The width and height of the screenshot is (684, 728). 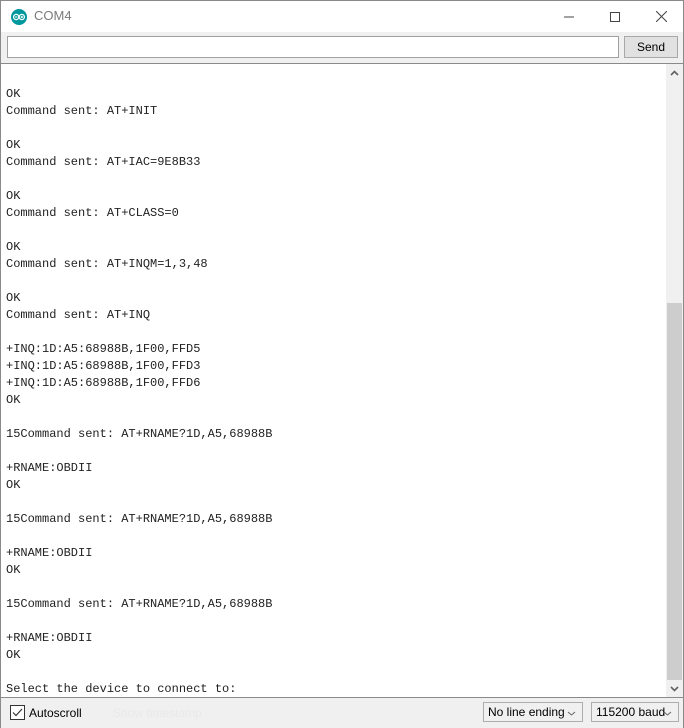 I want to click on chevron-up-icon, so click(x=674, y=72).